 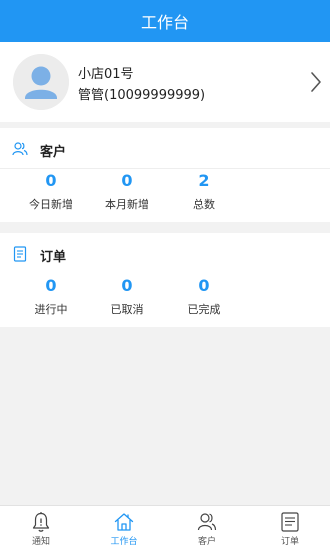 What do you see at coordinates (53, 152) in the screenshot?
I see `customer-section-title: 客户` at bounding box center [53, 152].